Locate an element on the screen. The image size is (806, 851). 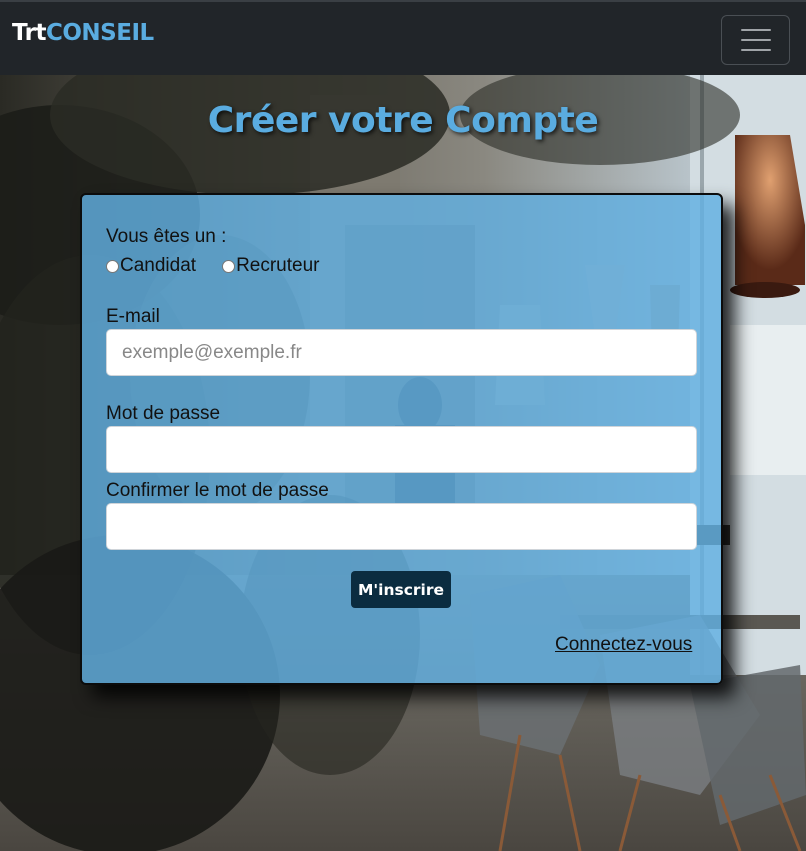
brand-name-part1: Trt is located at coordinates (29, 33).